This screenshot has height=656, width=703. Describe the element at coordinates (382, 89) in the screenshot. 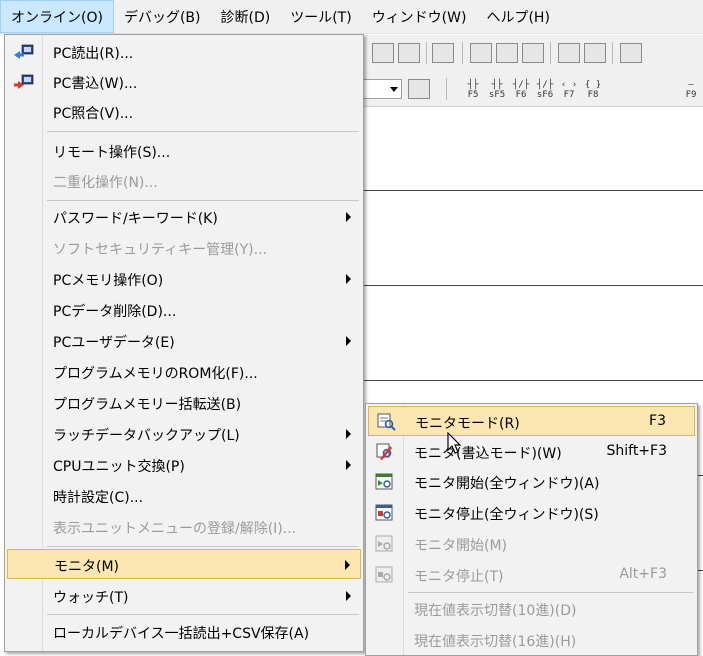

I see `toolbar-combo-box` at that location.